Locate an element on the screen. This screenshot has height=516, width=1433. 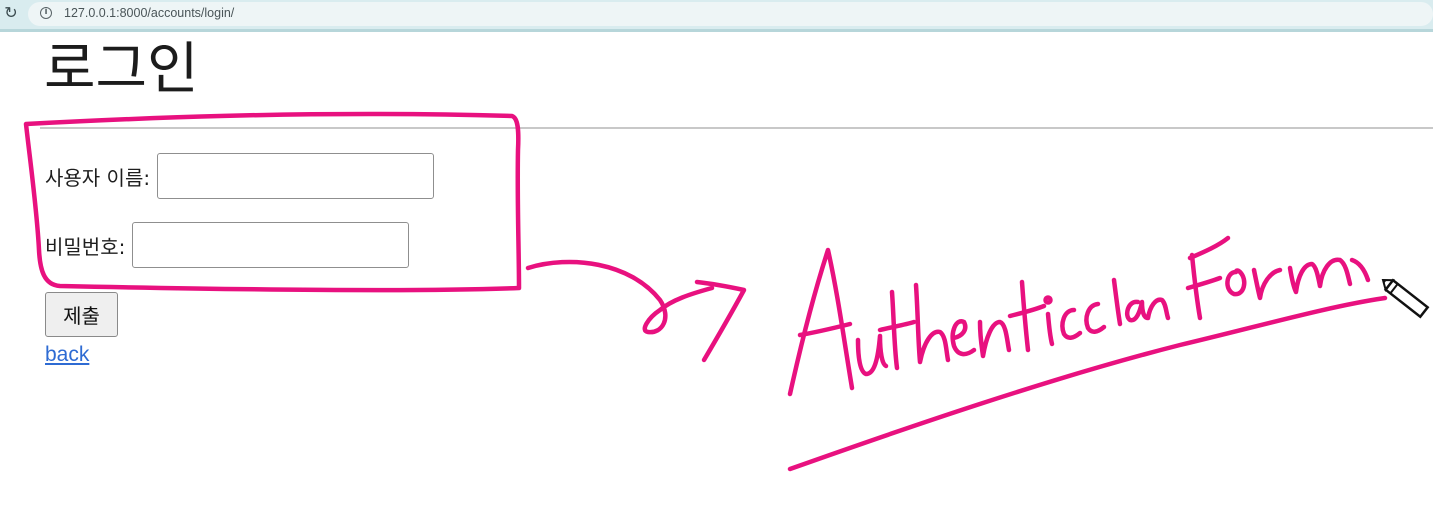
annotation-arrowhead is located at coordinates (720, 321).